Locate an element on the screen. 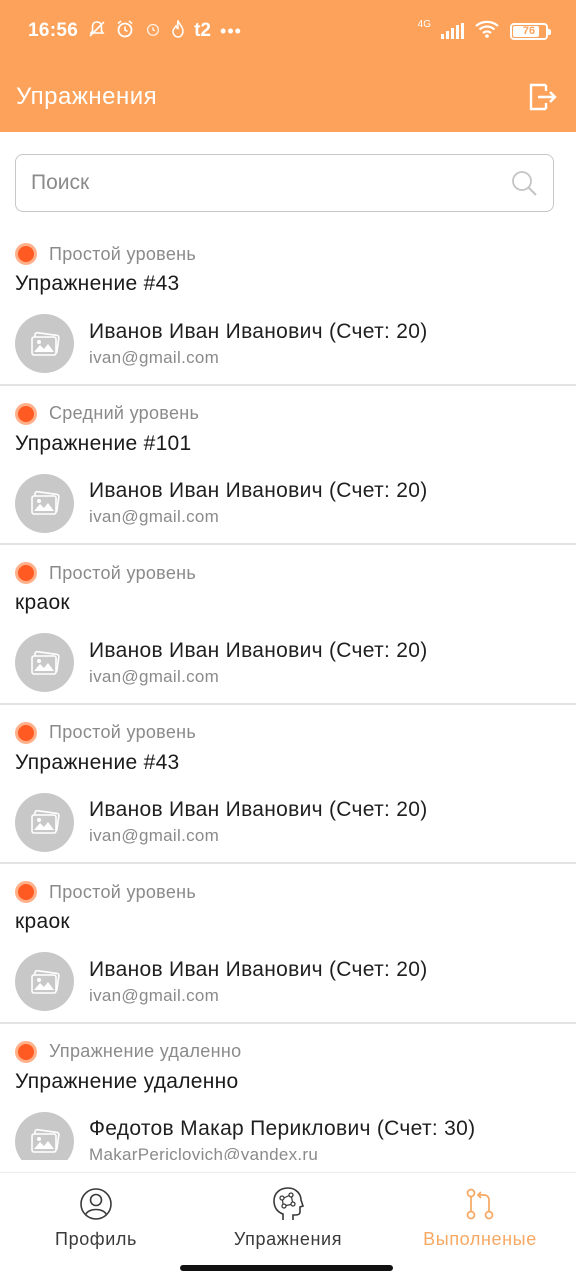  network-type: 4G is located at coordinates (424, 24).